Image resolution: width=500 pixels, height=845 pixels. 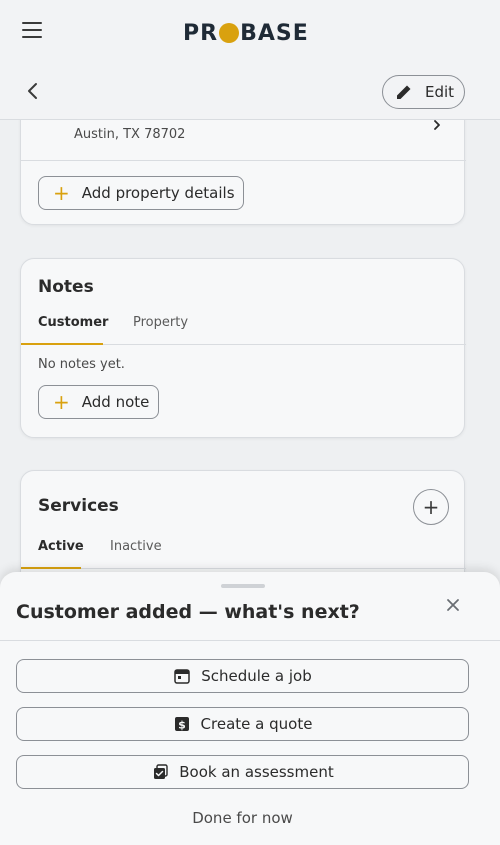 I want to click on book-assessment-button: Book an assessment, so click(x=242, y=772).